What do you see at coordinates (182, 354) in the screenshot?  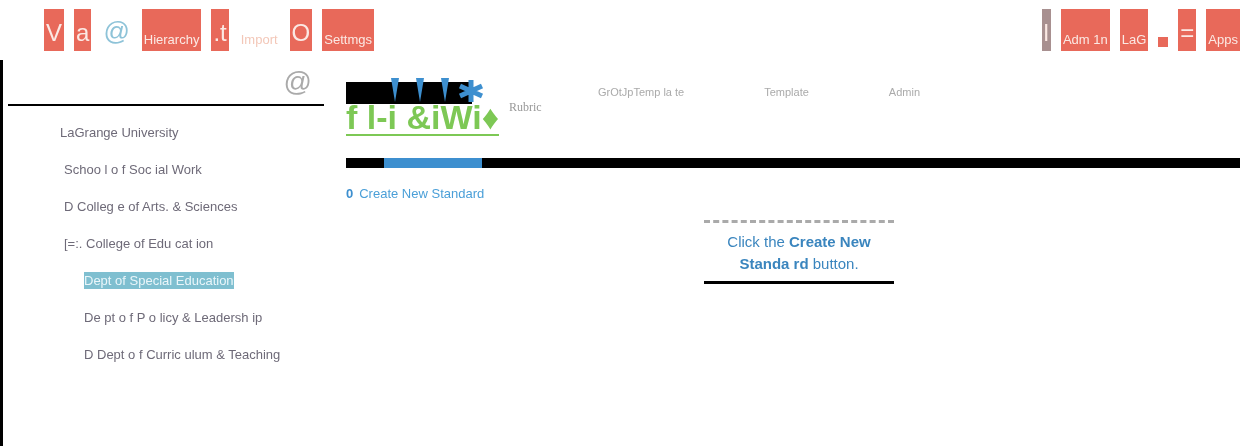 I see `tree-item: D Dept o f Curric ulum & Teaching` at bounding box center [182, 354].